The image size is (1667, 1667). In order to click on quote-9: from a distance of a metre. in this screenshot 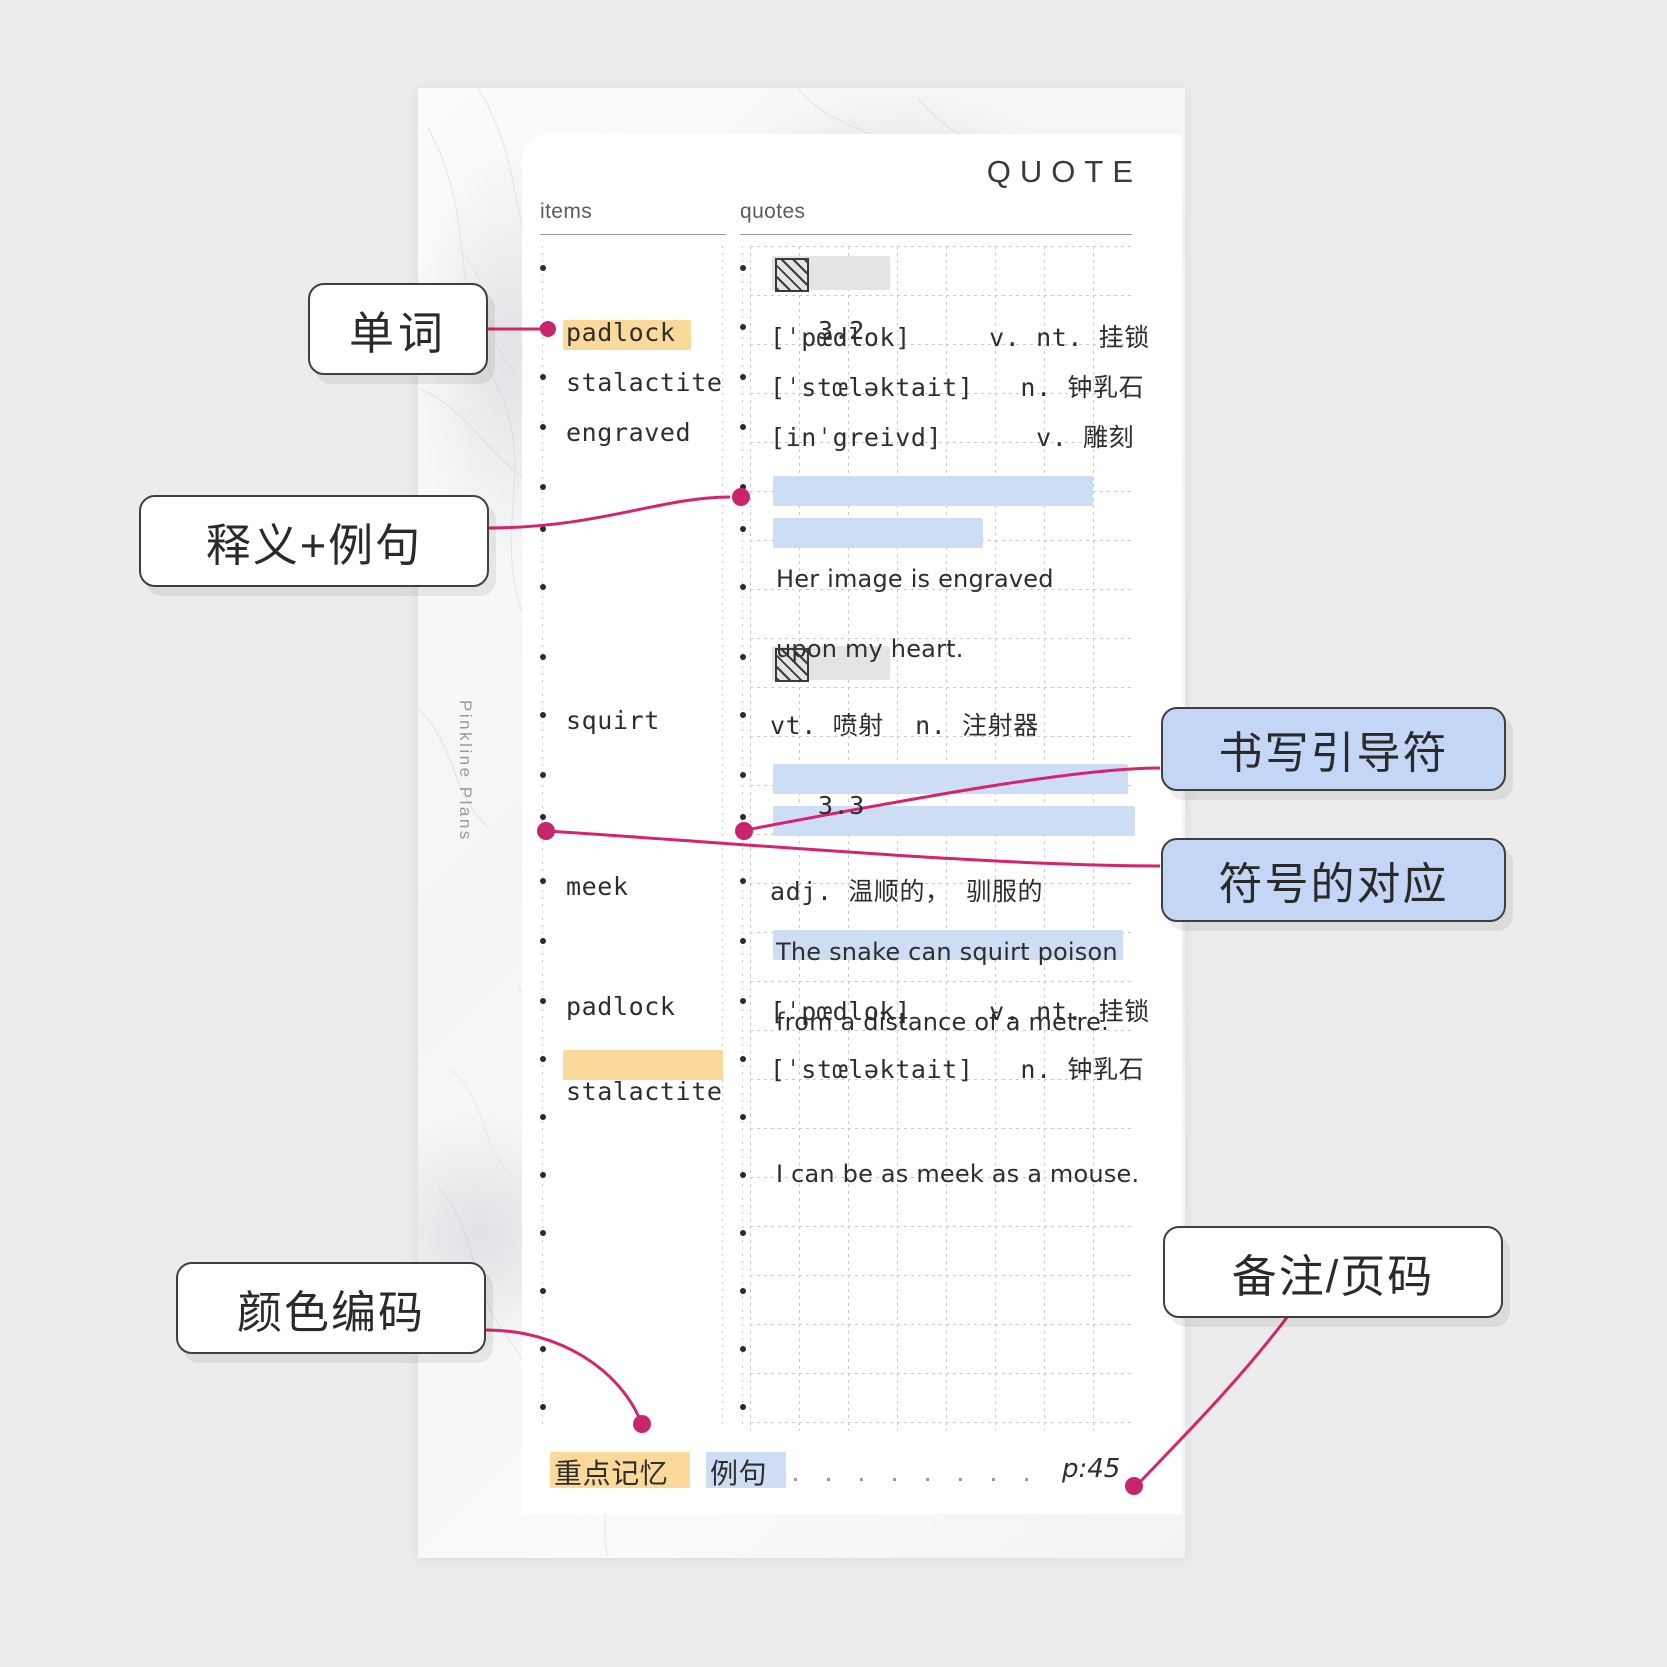, I will do `click(942, 1022)`.